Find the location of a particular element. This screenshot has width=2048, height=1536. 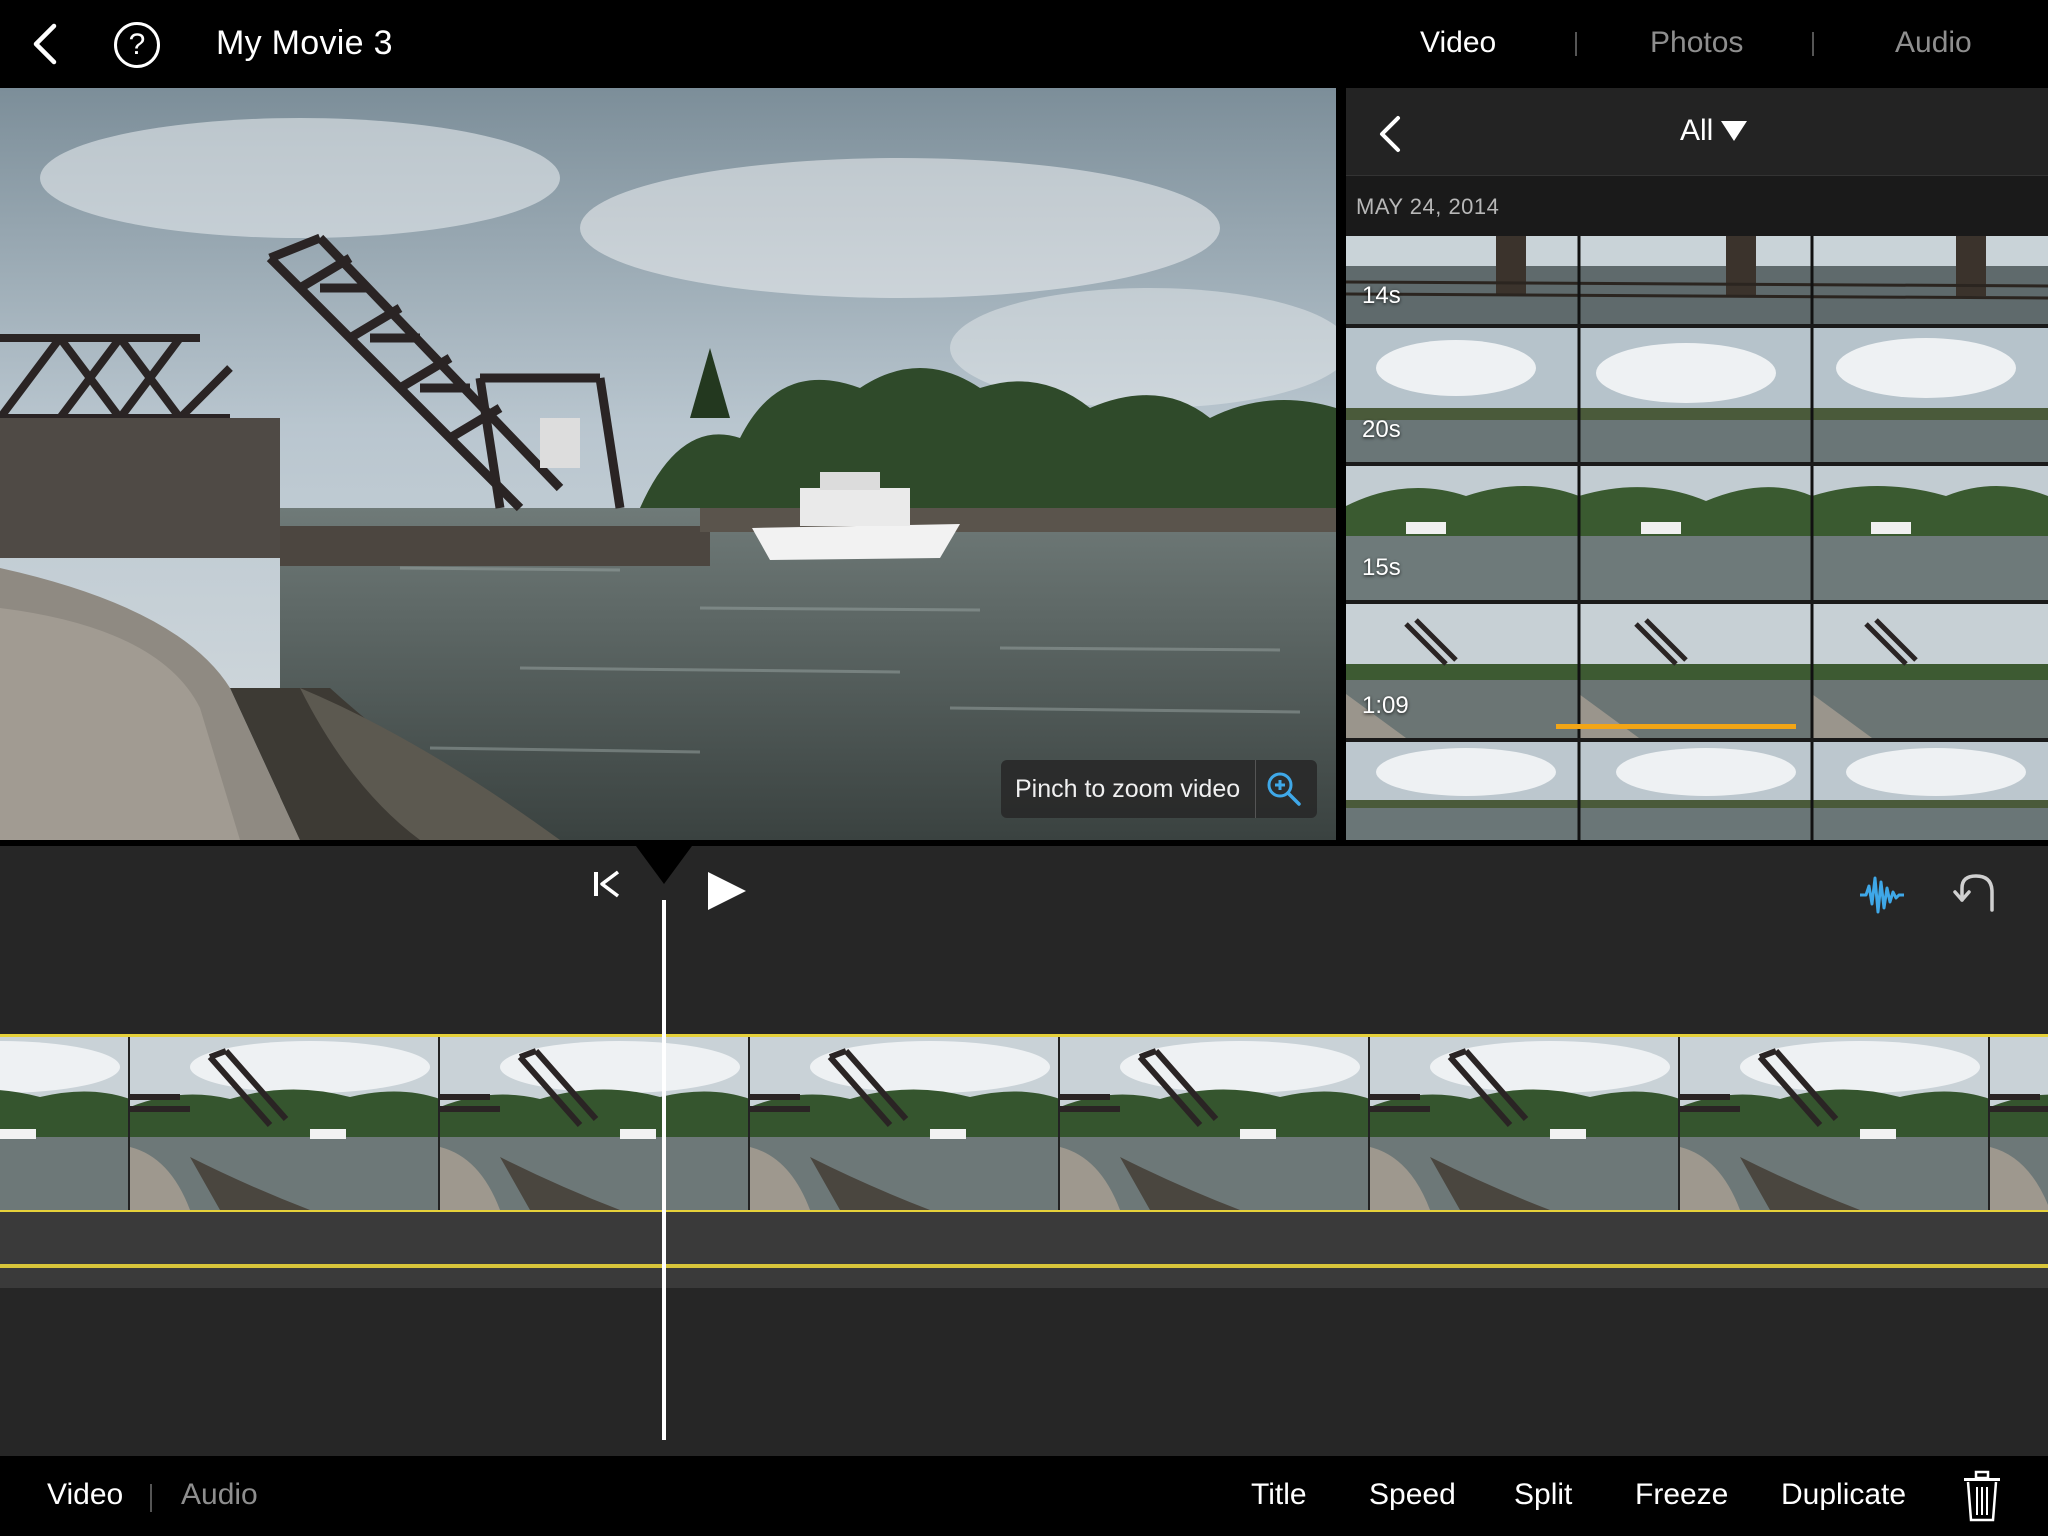

play-icon is located at coordinates (727, 891).